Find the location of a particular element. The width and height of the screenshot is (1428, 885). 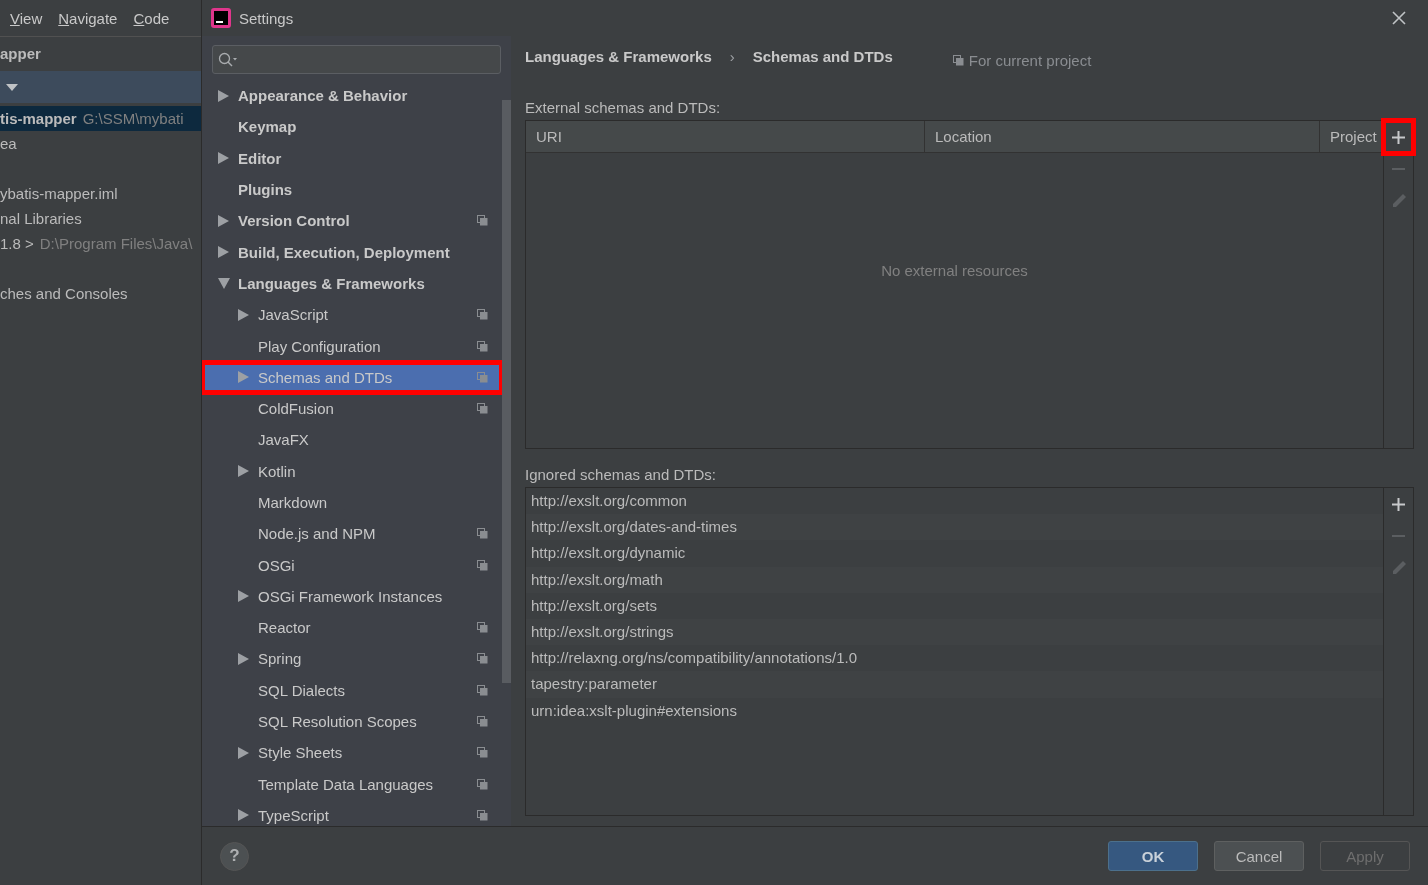

settings-item: JavaFX is located at coordinates (352, 440).